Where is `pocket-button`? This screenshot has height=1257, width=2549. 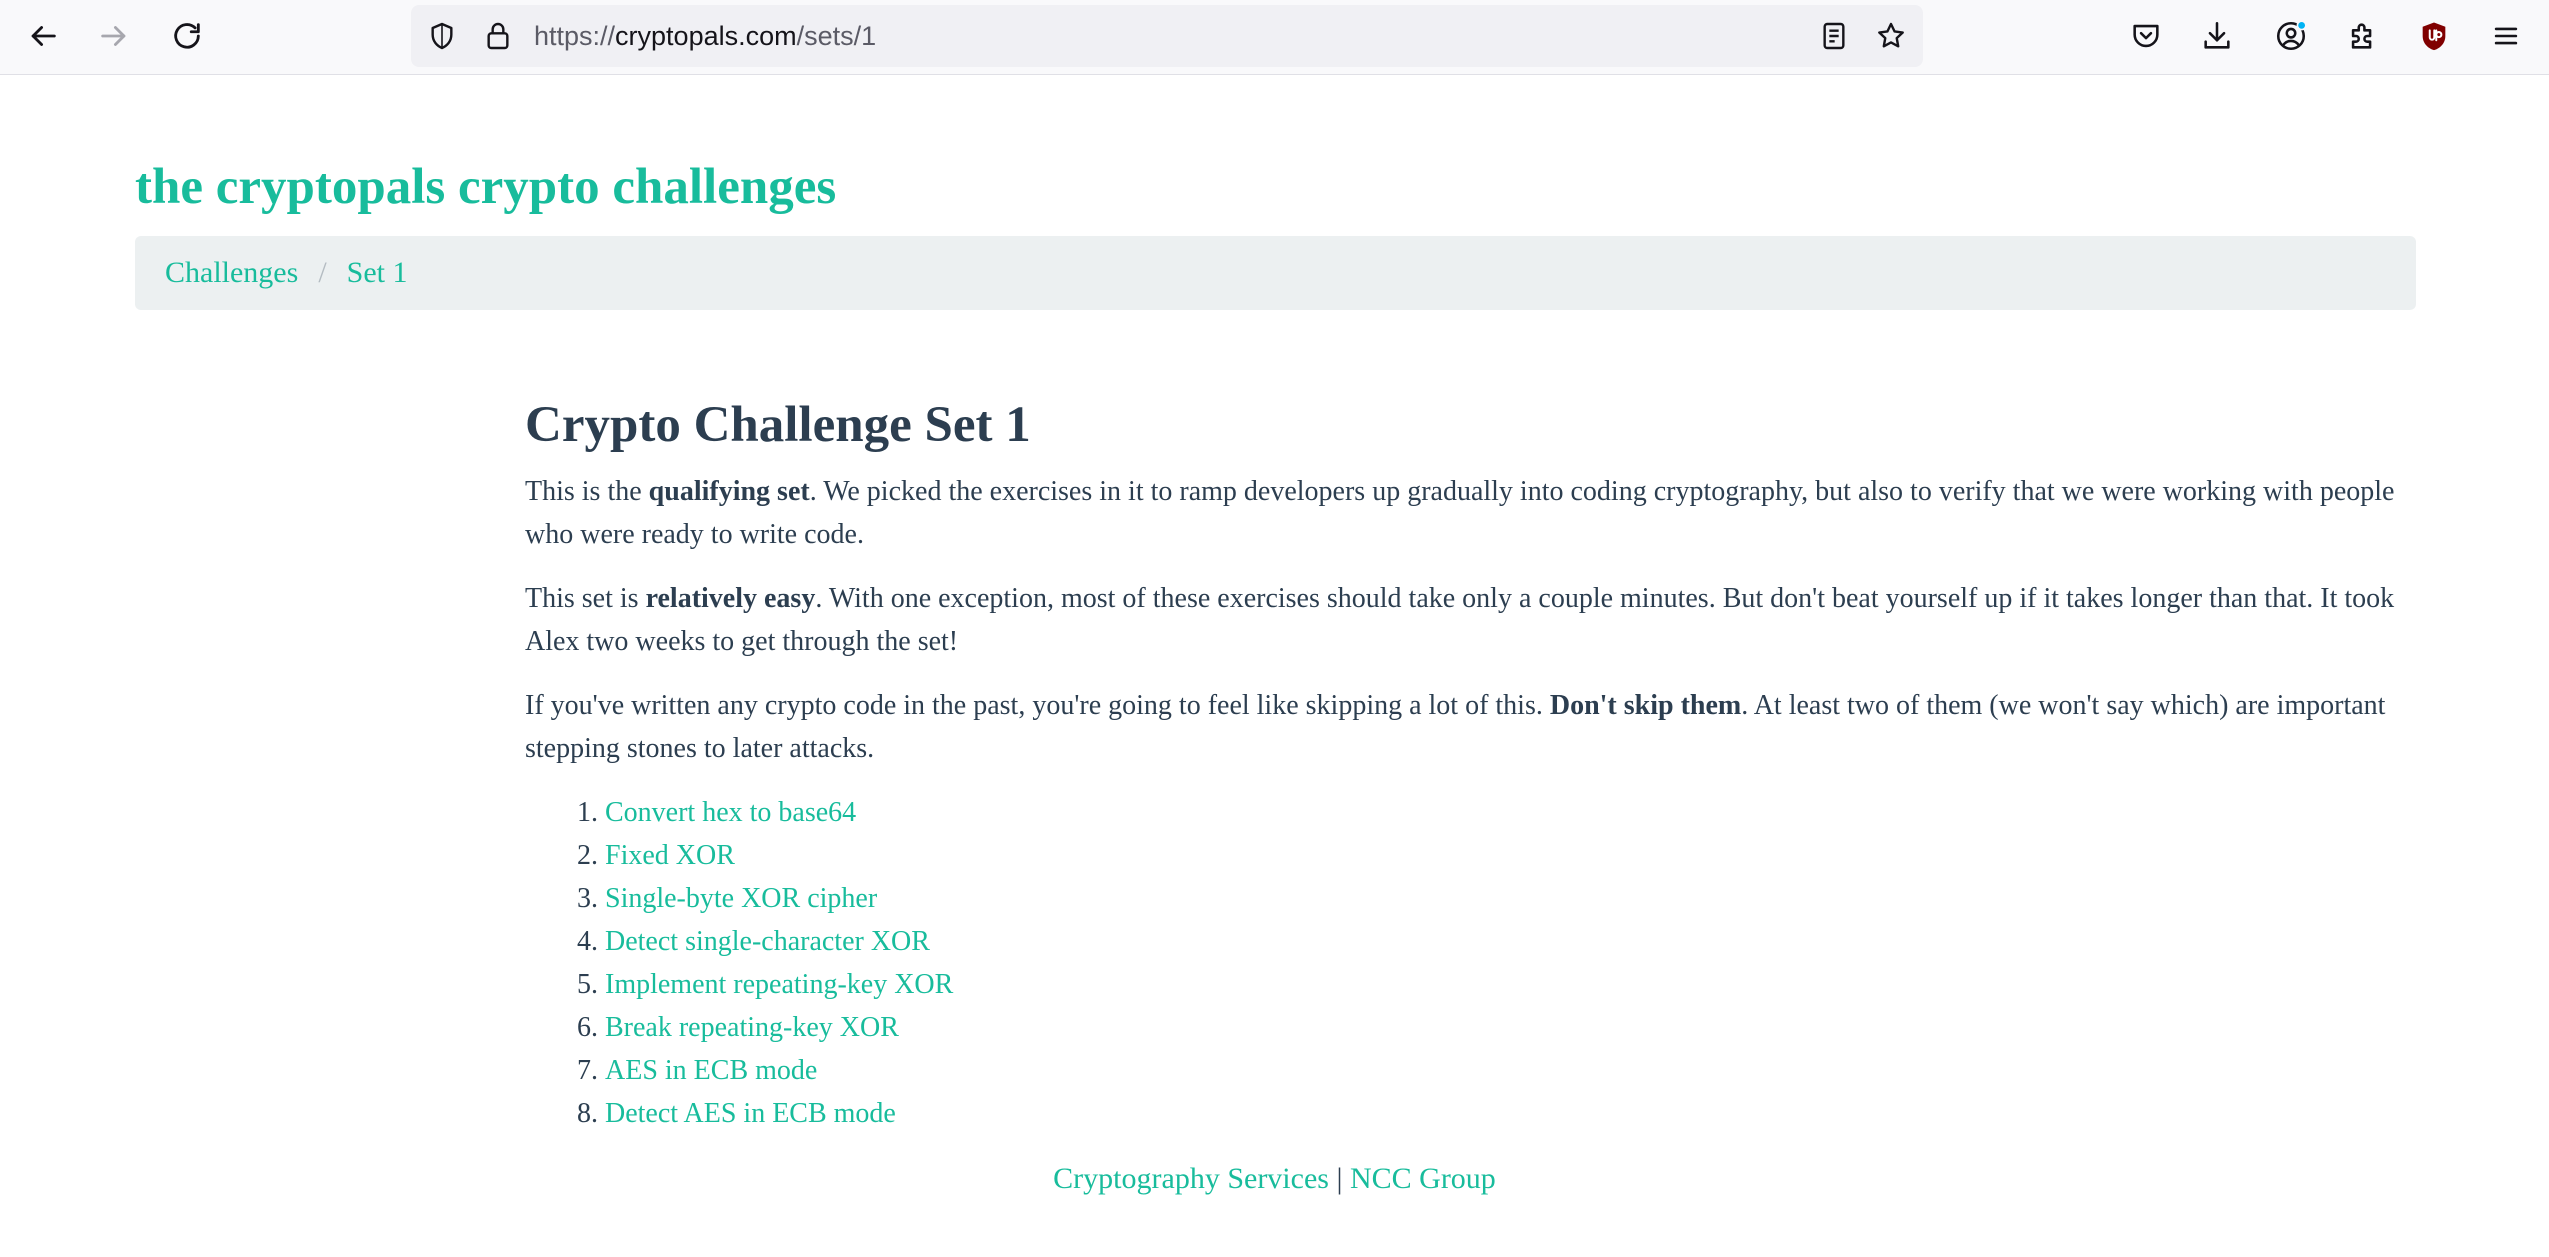
pocket-button is located at coordinates (2146, 36).